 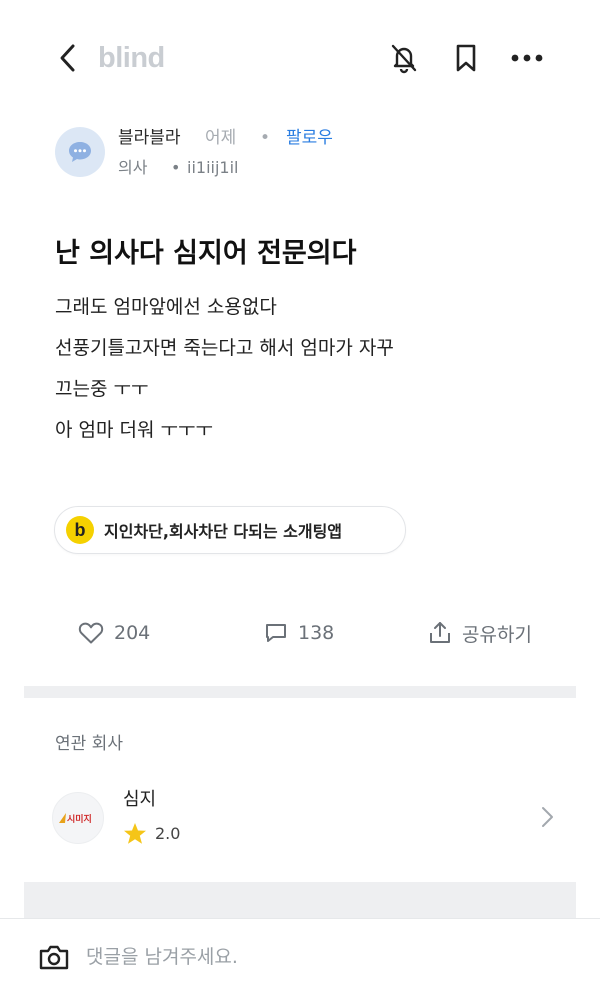 I want to click on bookmark-button, so click(x=466, y=58).